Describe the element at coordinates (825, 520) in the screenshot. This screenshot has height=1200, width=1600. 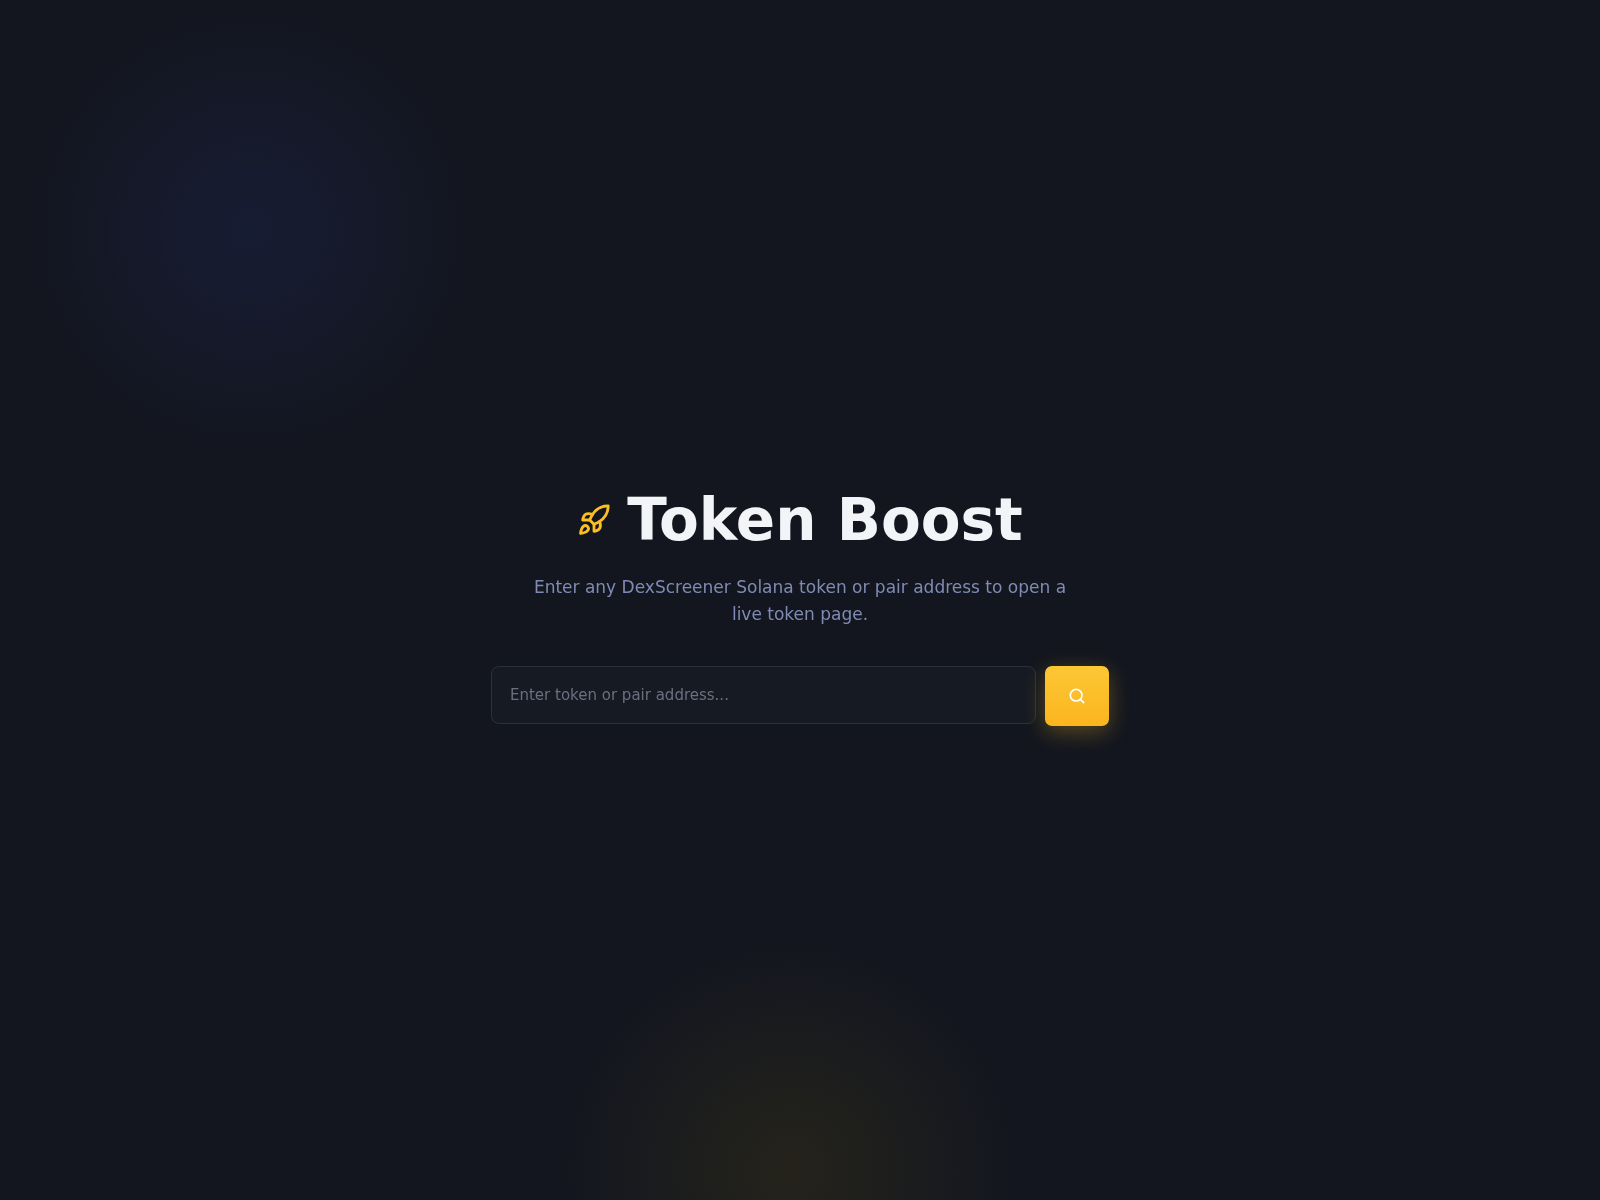
I see `page-title: Token Boost` at that location.